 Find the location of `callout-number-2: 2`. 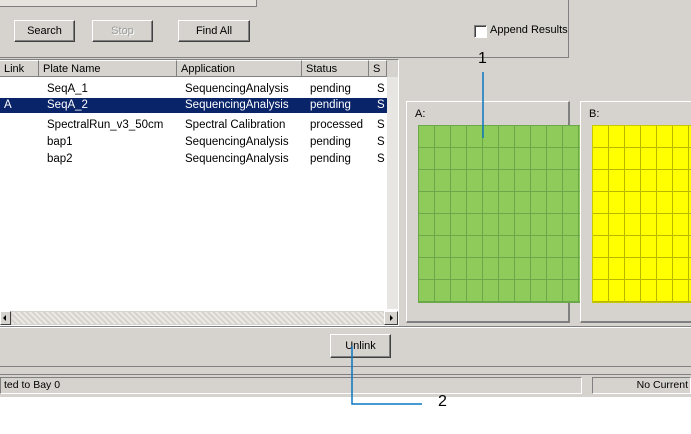

callout-number-2: 2 is located at coordinates (442, 401).